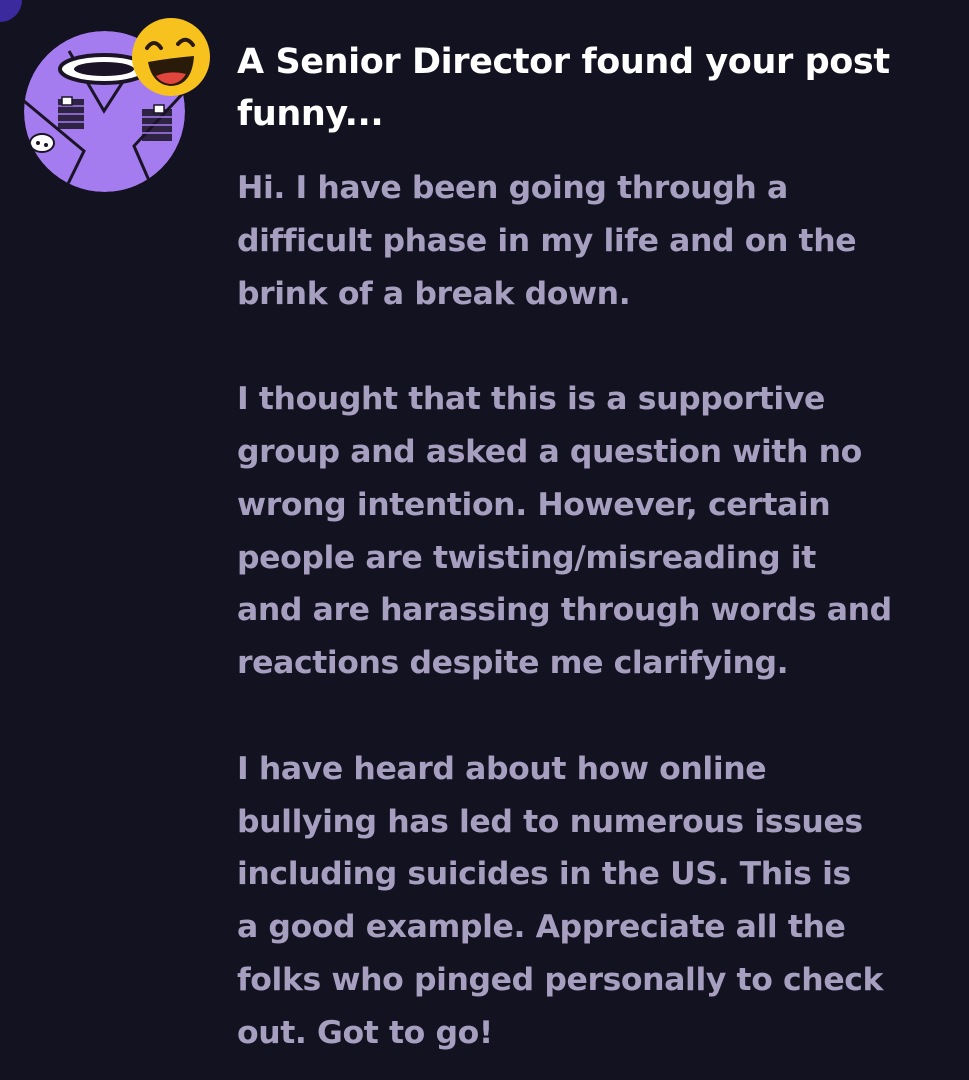 Image resolution: width=969 pixels, height=1080 pixels. What do you see at coordinates (544, 874) in the screenshot?
I see `message-line: including suicides in the US. This is` at bounding box center [544, 874].